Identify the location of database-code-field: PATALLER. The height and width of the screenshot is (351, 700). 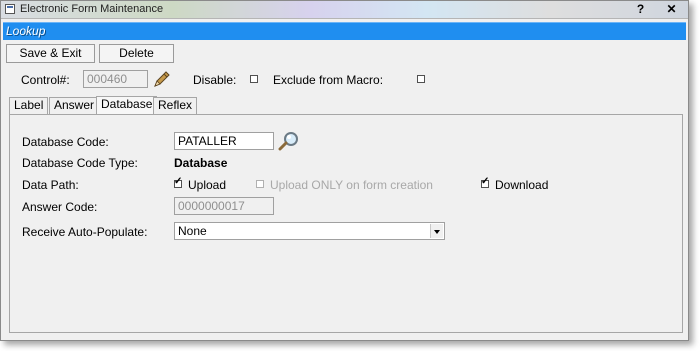
(224, 141).